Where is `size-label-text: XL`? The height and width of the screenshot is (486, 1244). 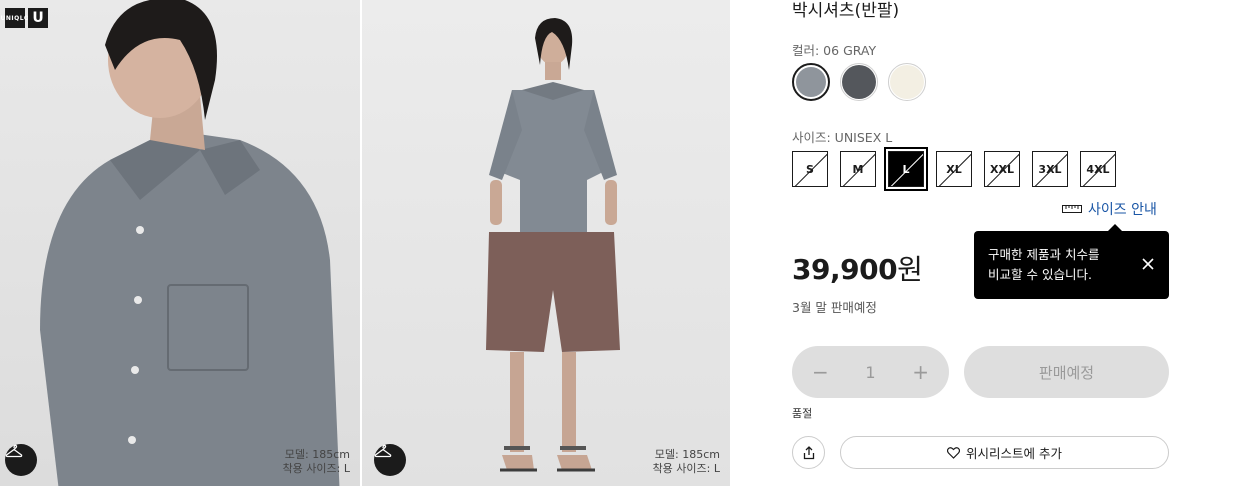 size-label-text: XL is located at coordinates (954, 169).